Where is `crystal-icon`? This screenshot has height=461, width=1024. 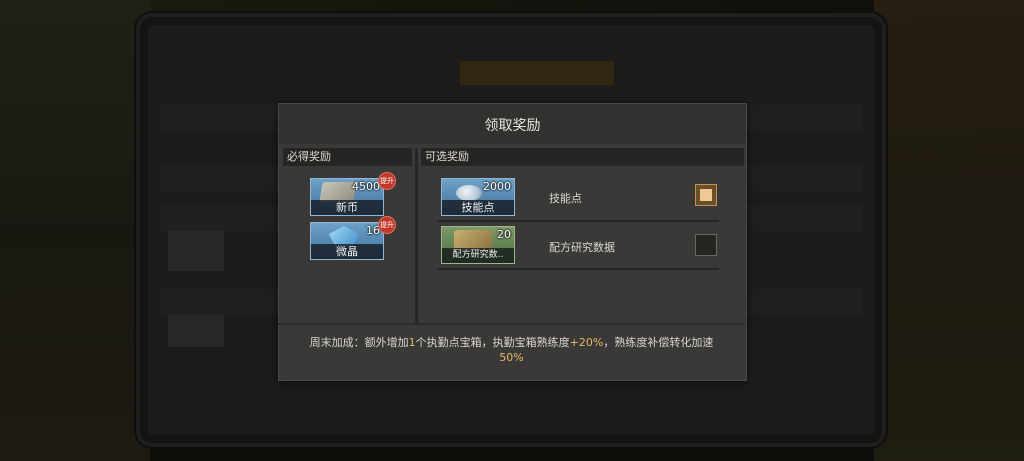 crystal-icon is located at coordinates (344, 236).